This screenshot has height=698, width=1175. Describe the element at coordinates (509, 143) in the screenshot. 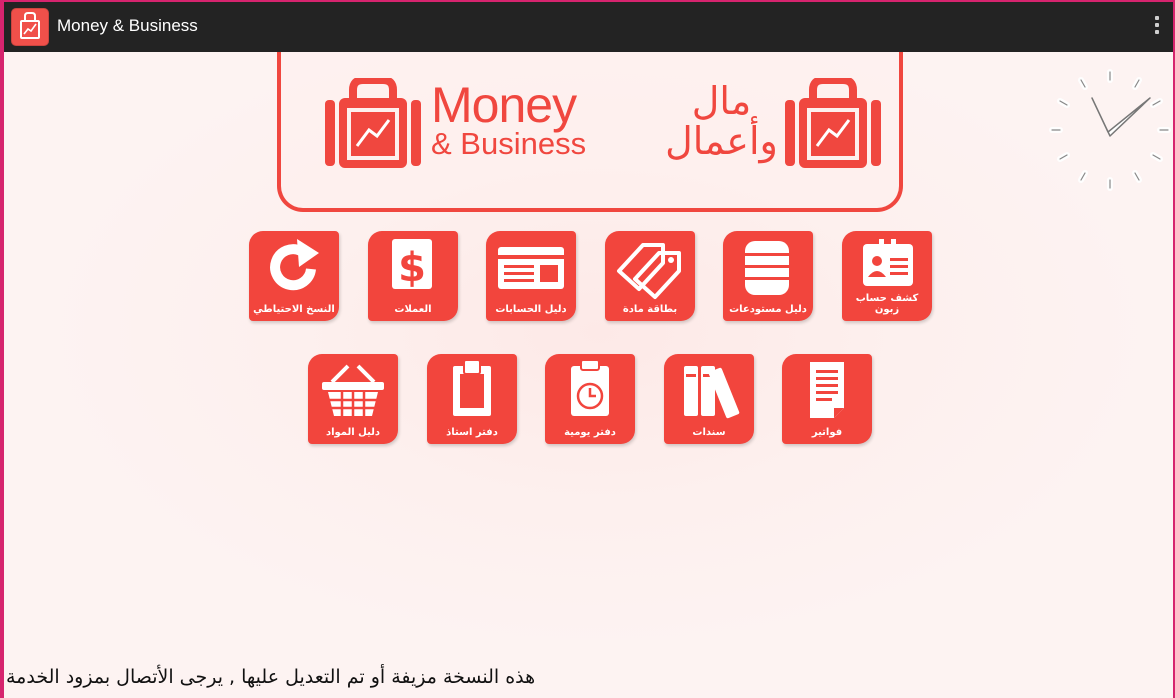

I see `logo-english-line2: & Business` at that location.